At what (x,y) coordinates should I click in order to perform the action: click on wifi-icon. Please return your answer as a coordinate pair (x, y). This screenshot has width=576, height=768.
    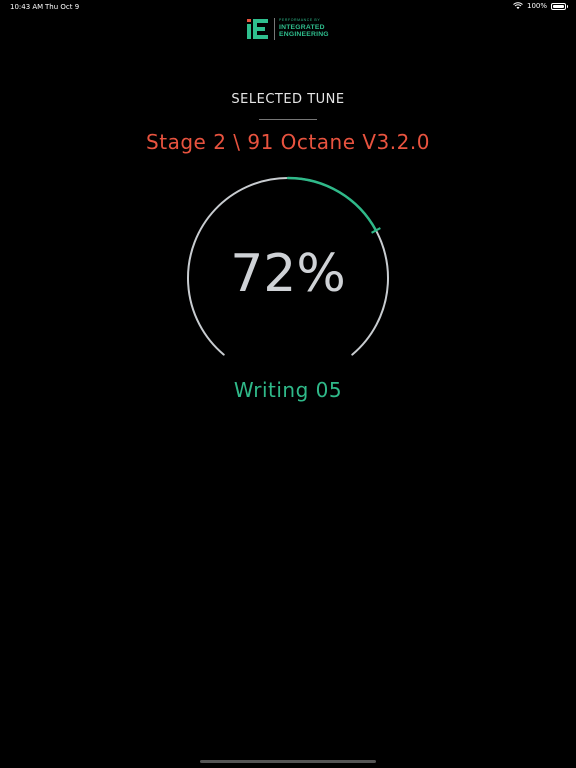
    Looking at the image, I should click on (518, 5).